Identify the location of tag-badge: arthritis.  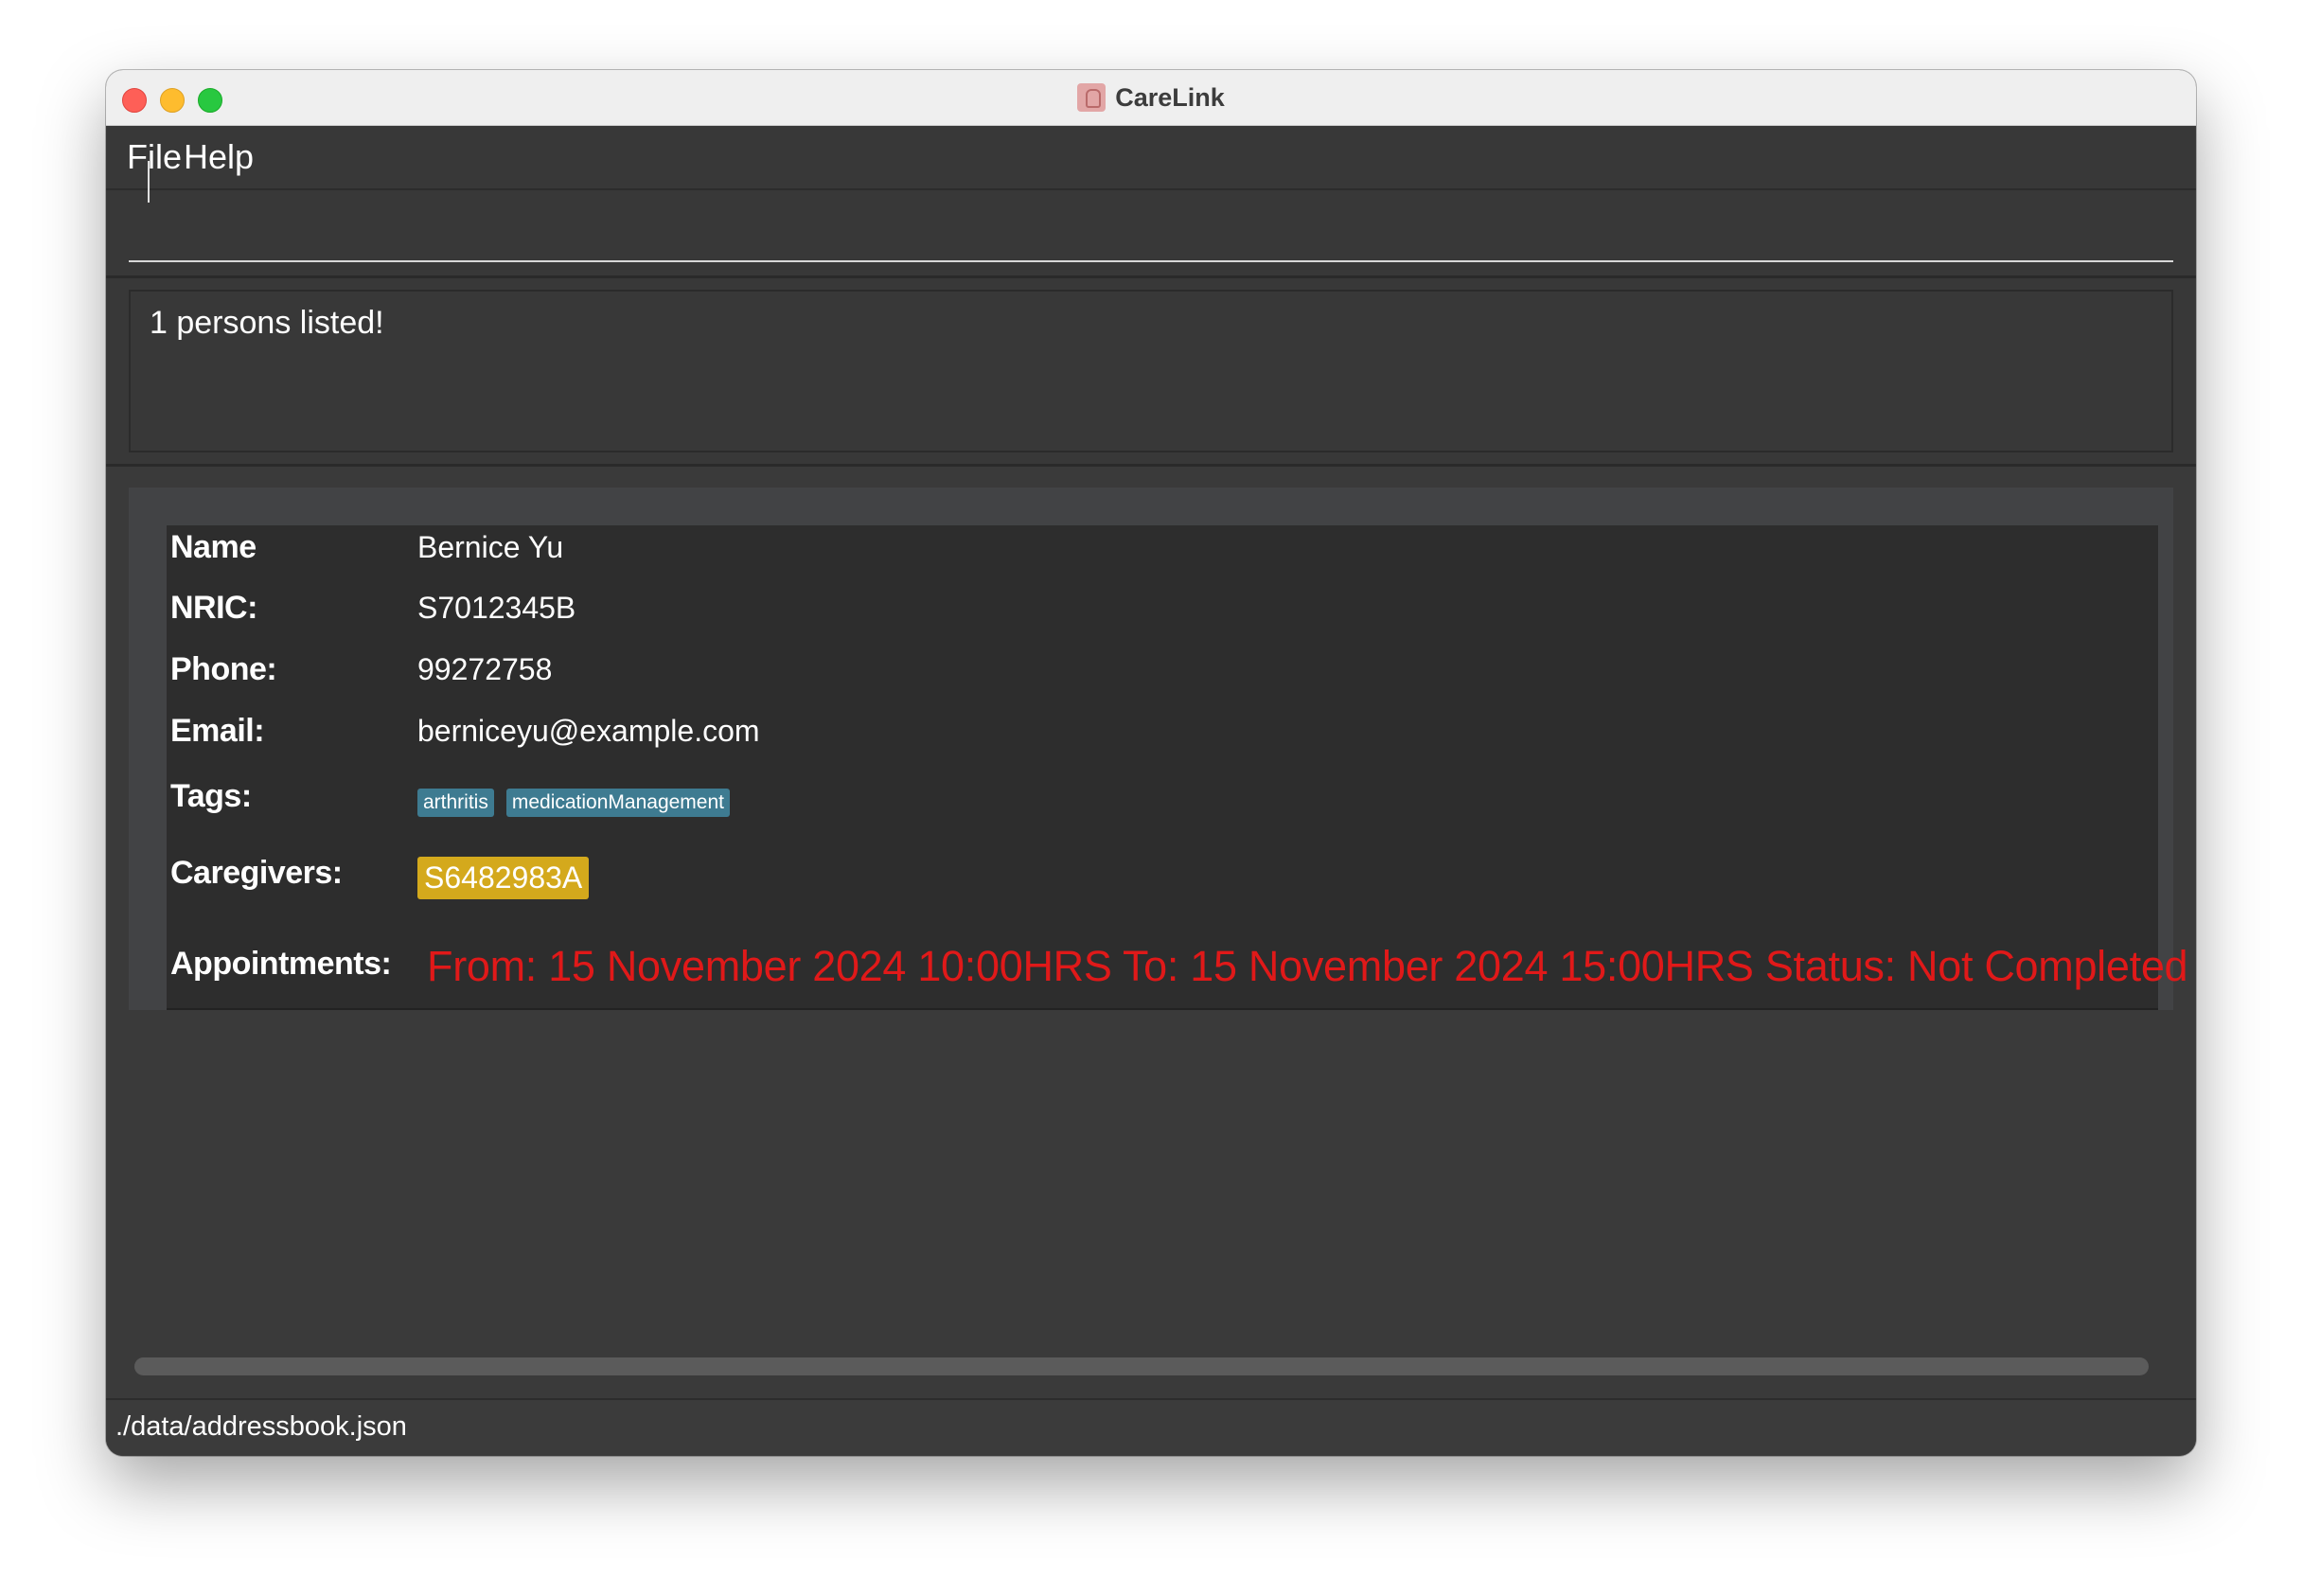
(455, 803).